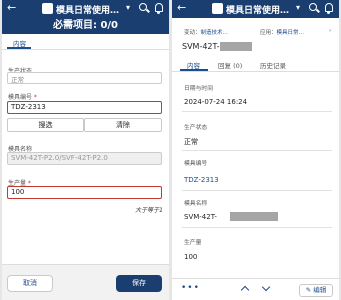  What do you see at coordinates (201, 46) in the screenshot?
I see `record-title: SVM-42T-` at bounding box center [201, 46].